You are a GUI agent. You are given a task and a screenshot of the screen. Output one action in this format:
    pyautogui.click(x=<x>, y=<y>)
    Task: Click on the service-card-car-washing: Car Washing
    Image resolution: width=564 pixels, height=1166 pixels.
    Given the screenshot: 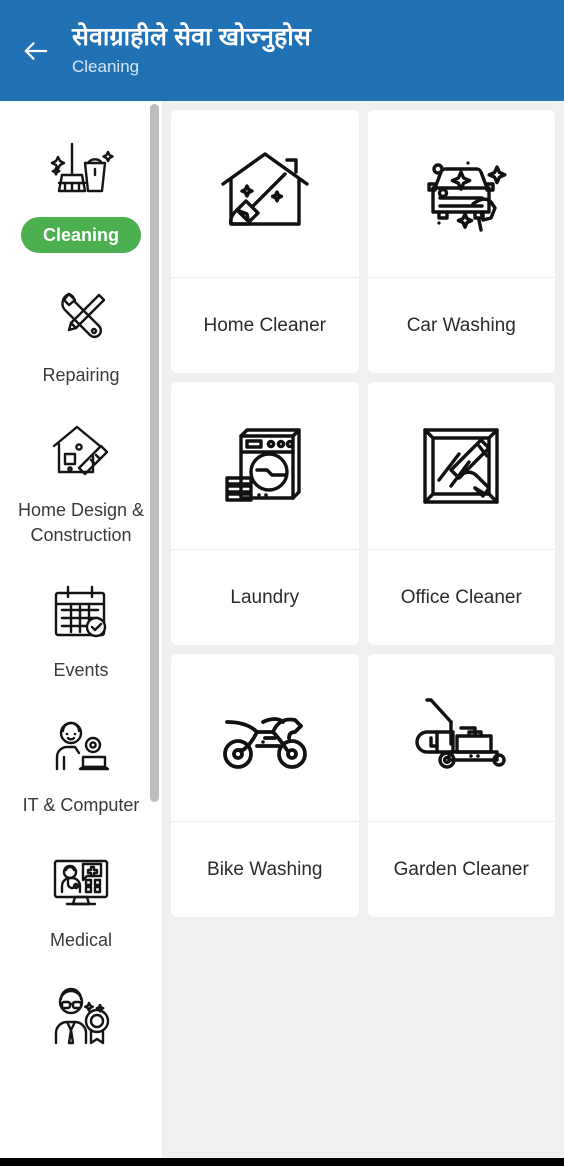 What is the action you would take?
    pyautogui.click(x=461, y=241)
    